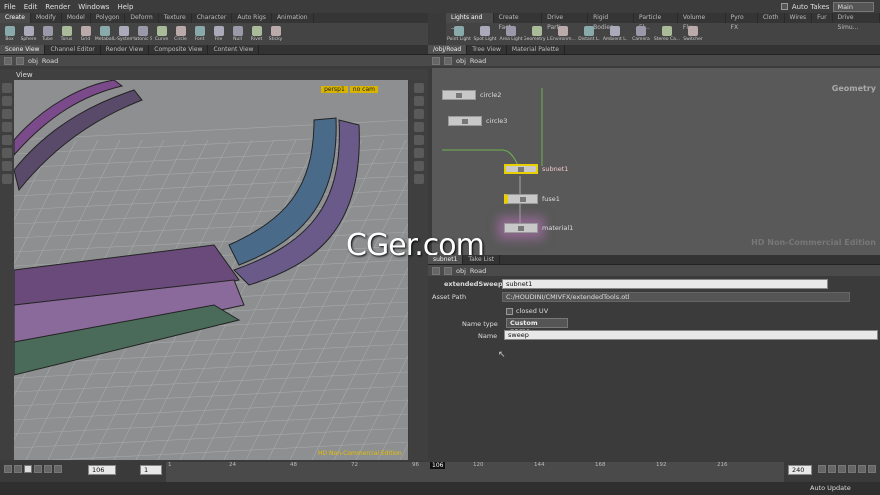  Describe the element at coordinates (334, 89) in the screenshot. I see `persp-menu: persp1` at that location.